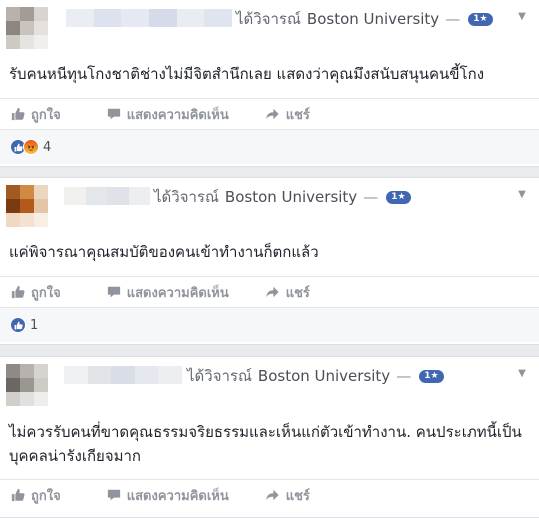 This screenshot has width=539, height=518. What do you see at coordinates (47, 147) in the screenshot?
I see `reaction-count: 4` at bounding box center [47, 147].